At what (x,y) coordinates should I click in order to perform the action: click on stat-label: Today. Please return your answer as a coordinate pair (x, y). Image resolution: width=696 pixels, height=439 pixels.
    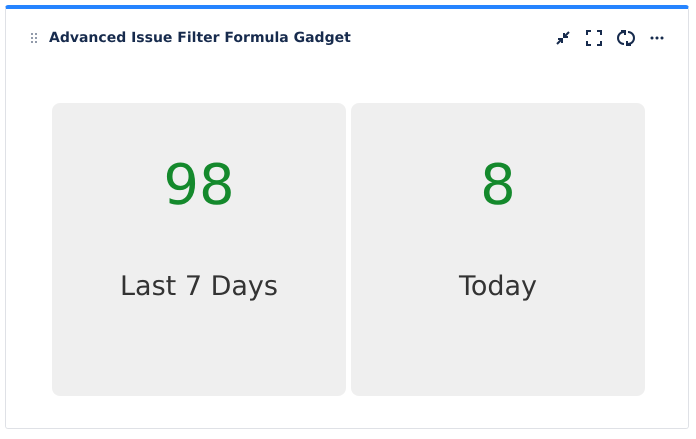
    Looking at the image, I should click on (498, 286).